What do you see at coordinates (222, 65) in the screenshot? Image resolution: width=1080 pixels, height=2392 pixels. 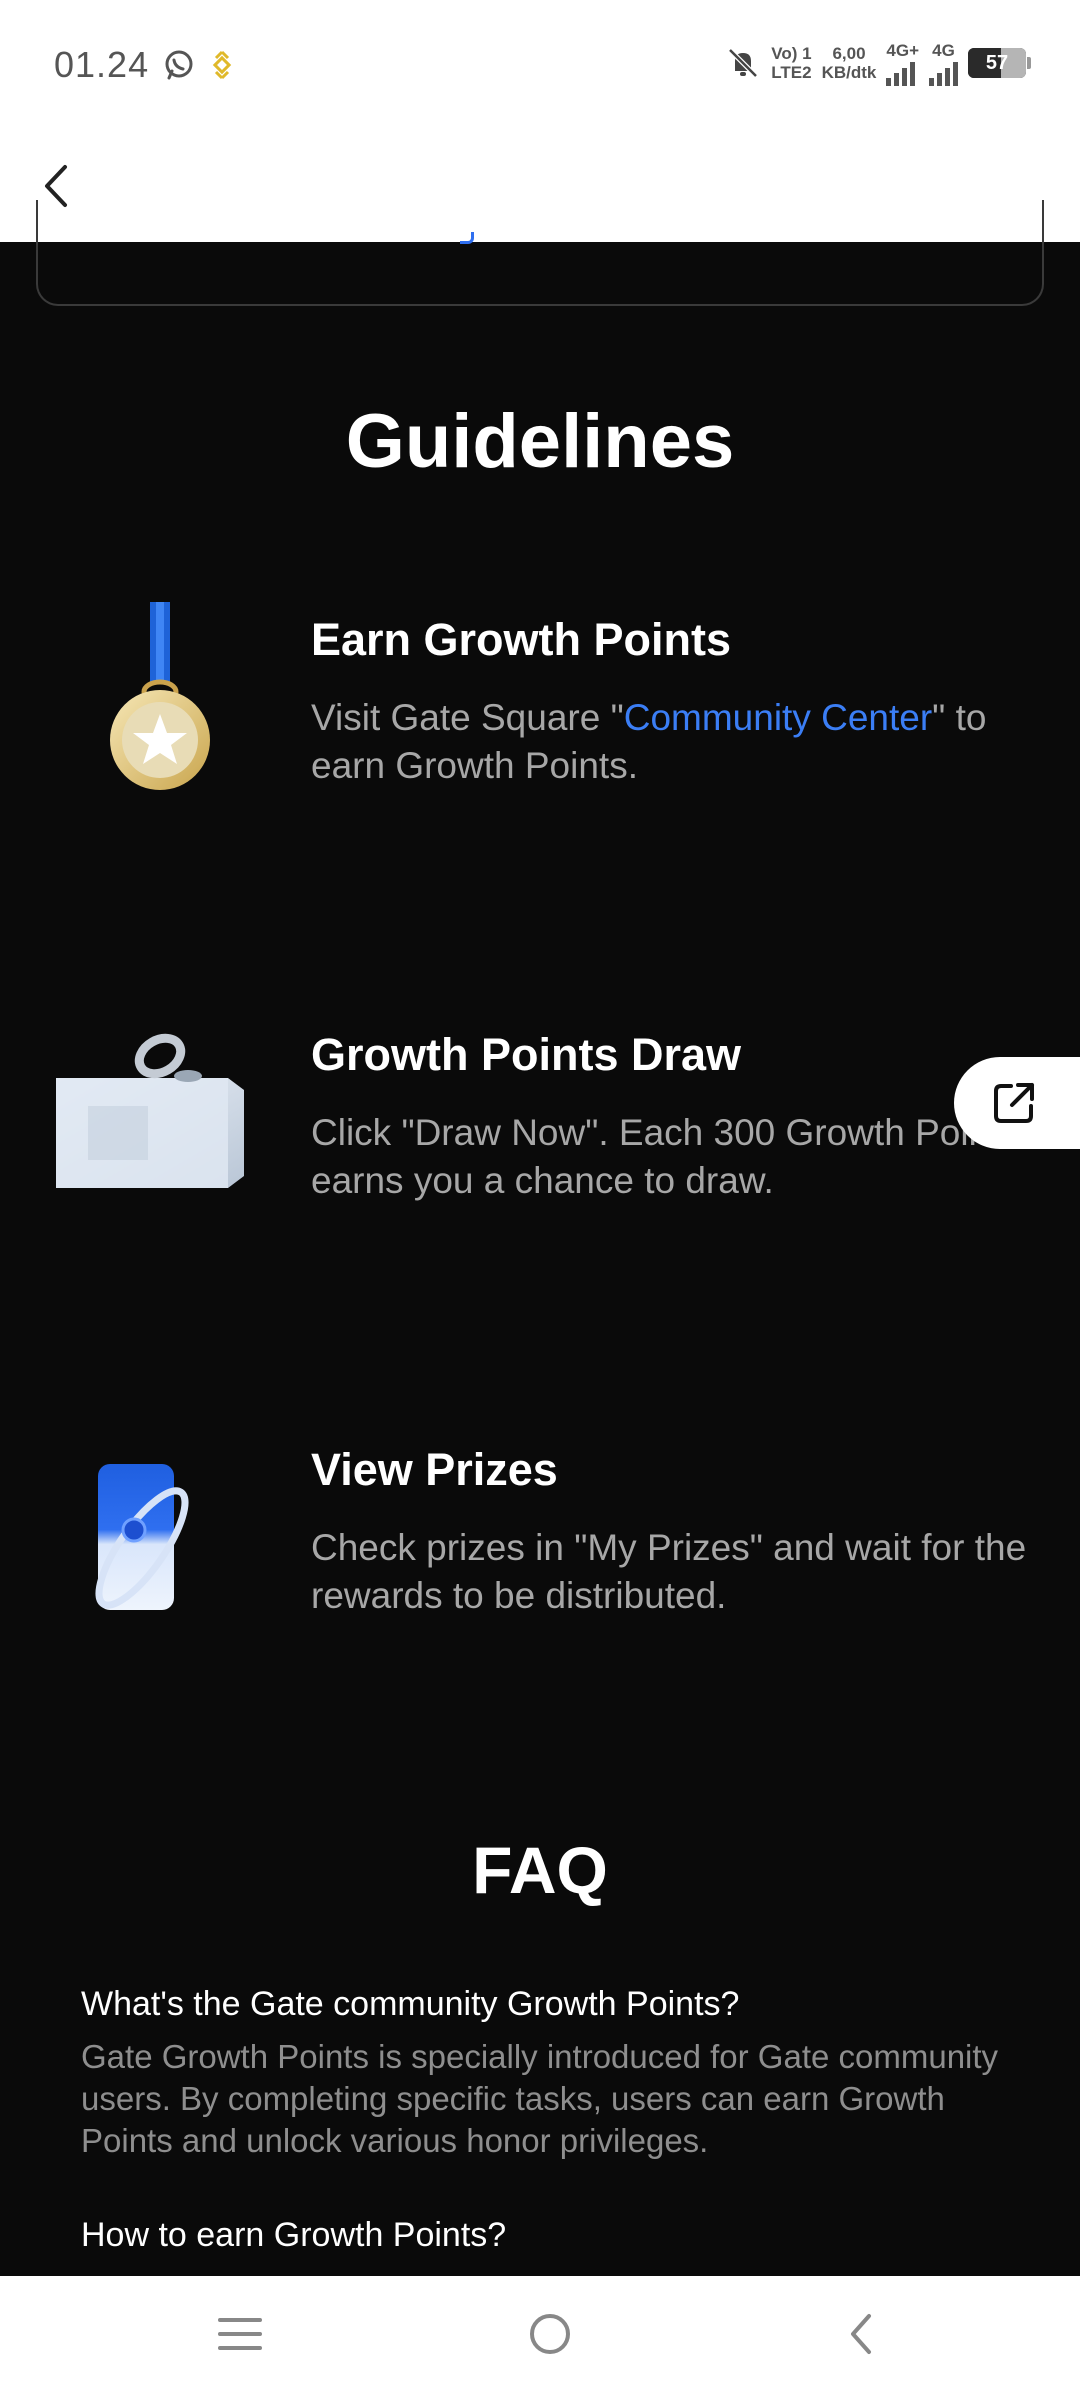 I see `binance-icon` at bounding box center [222, 65].